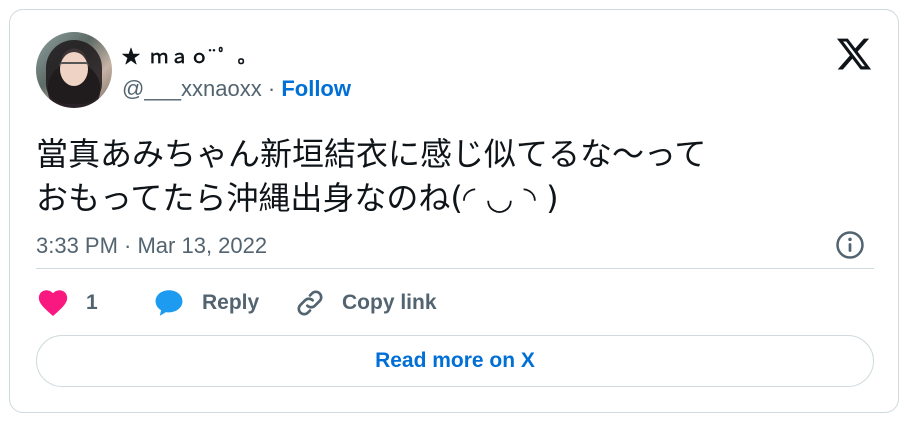  What do you see at coordinates (74, 70) in the screenshot?
I see `avatar` at bounding box center [74, 70].